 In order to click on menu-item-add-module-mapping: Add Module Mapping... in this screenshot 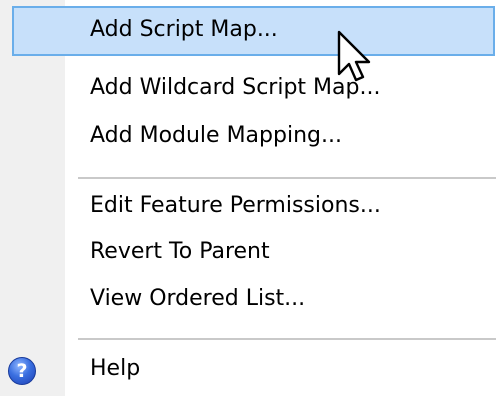, I will do `click(249, 137)`.